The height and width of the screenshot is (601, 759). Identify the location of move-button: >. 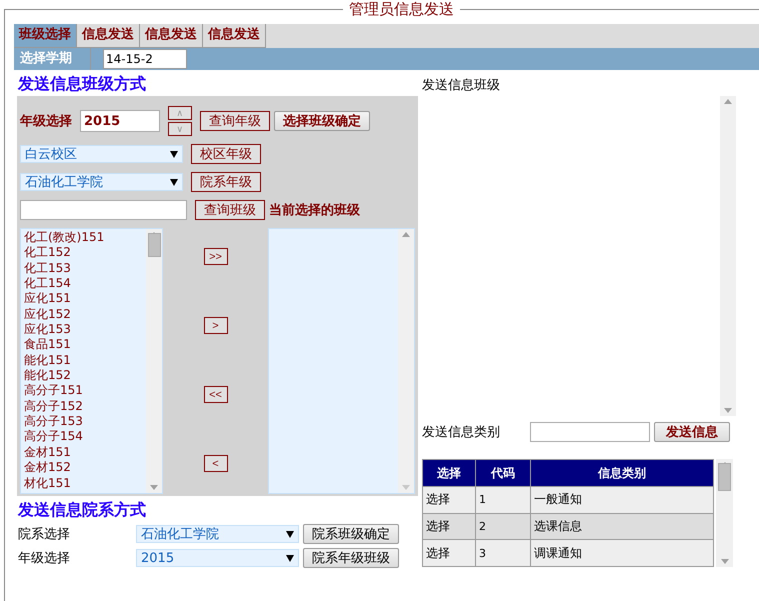
(216, 325).